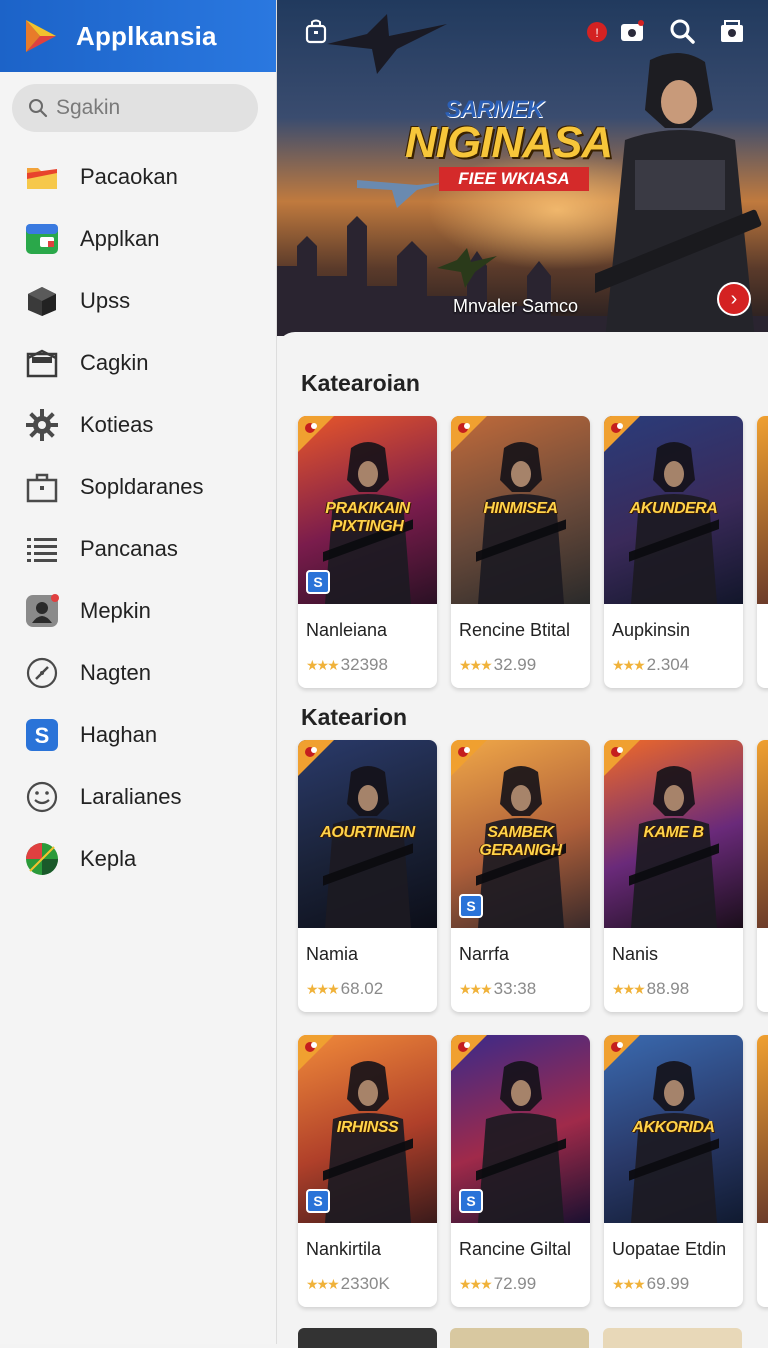  What do you see at coordinates (114, 362) in the screenshot?
I see `sidebar-item-label: Cagkin` at bounding box center [114, 362].